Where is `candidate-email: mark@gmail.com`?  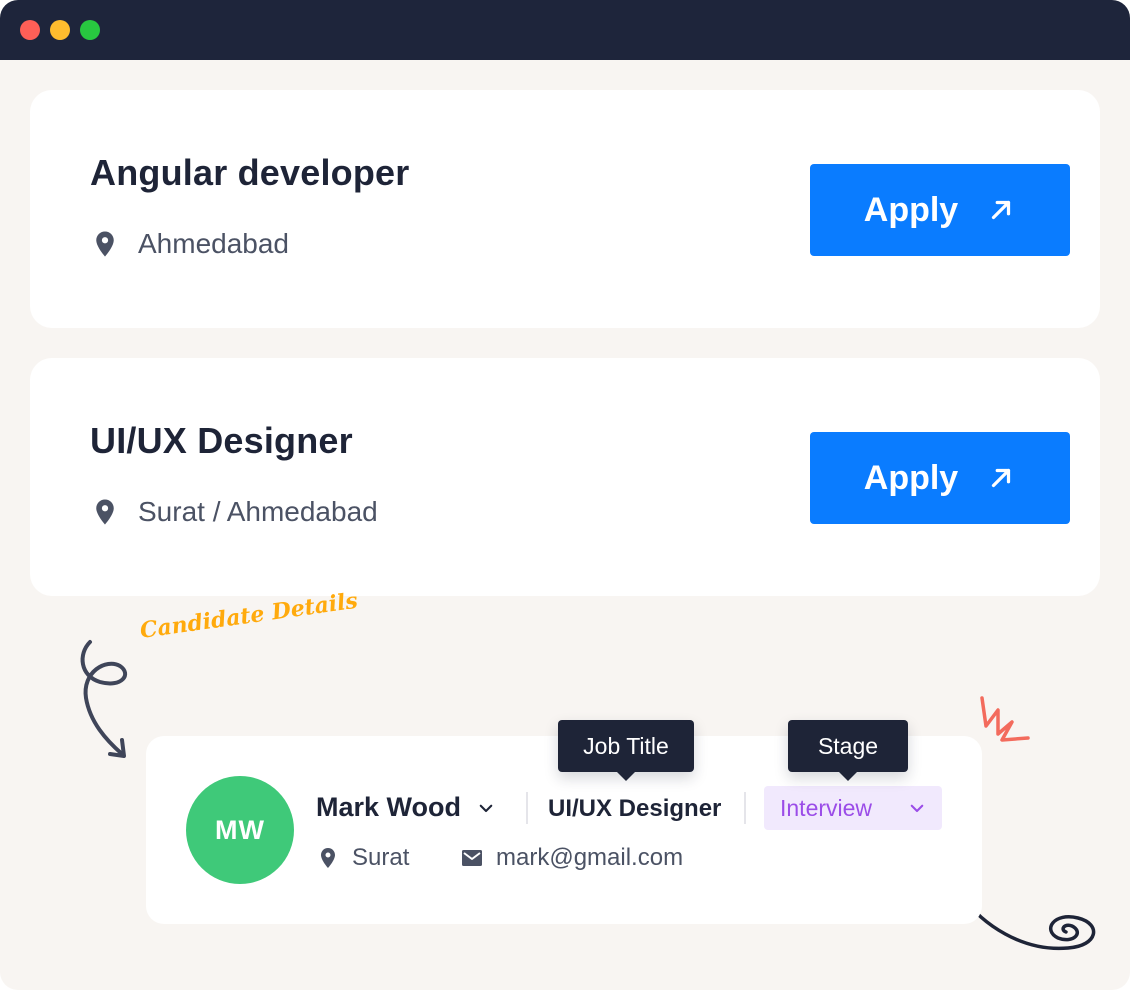 candidate-email: mark@gmail.com is located at coordinates (571, 858).